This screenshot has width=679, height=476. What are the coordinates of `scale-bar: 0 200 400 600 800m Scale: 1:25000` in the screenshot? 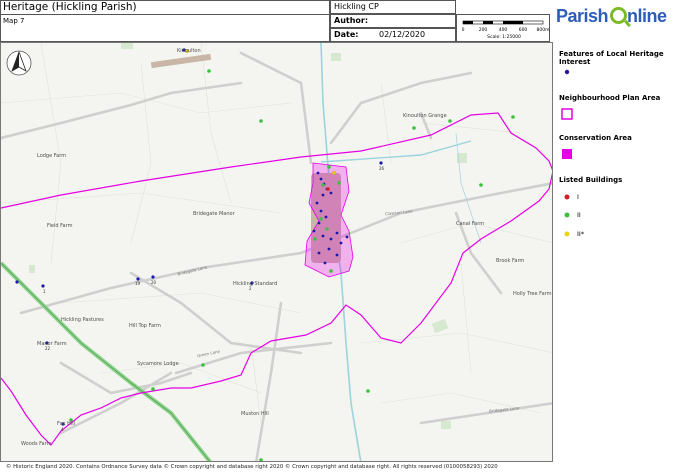 It's located at (503, 28).